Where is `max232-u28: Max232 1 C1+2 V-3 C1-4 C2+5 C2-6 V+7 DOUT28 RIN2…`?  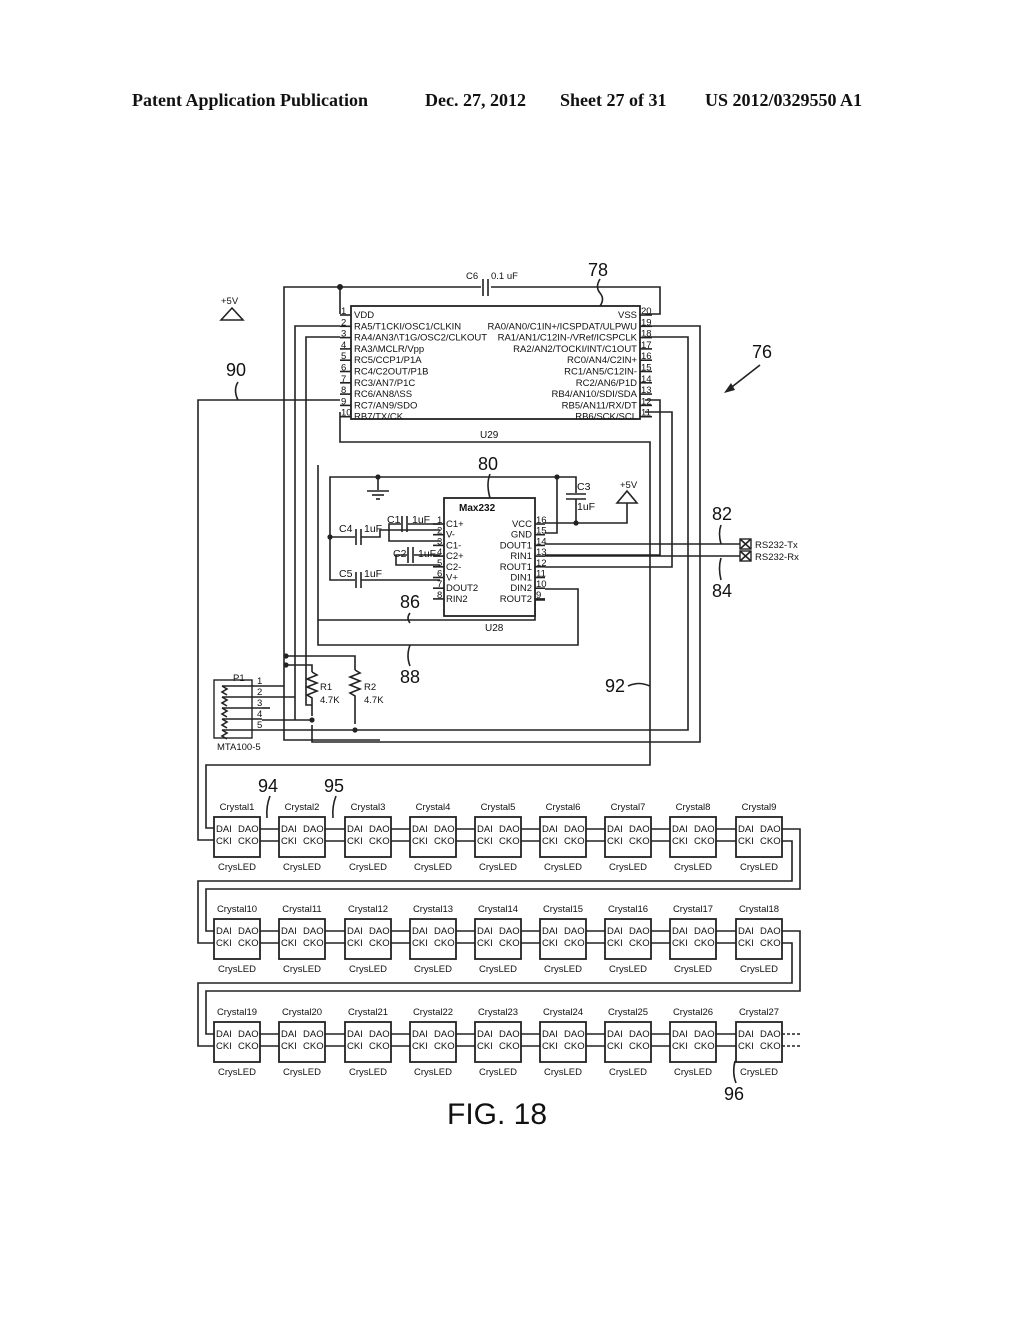 max232-u28: Max232 1 C1+2 V-3 C1-4 C2+5 C2-6 V+7 DOUT28 RIN2… is located at coordinates (432, 544).